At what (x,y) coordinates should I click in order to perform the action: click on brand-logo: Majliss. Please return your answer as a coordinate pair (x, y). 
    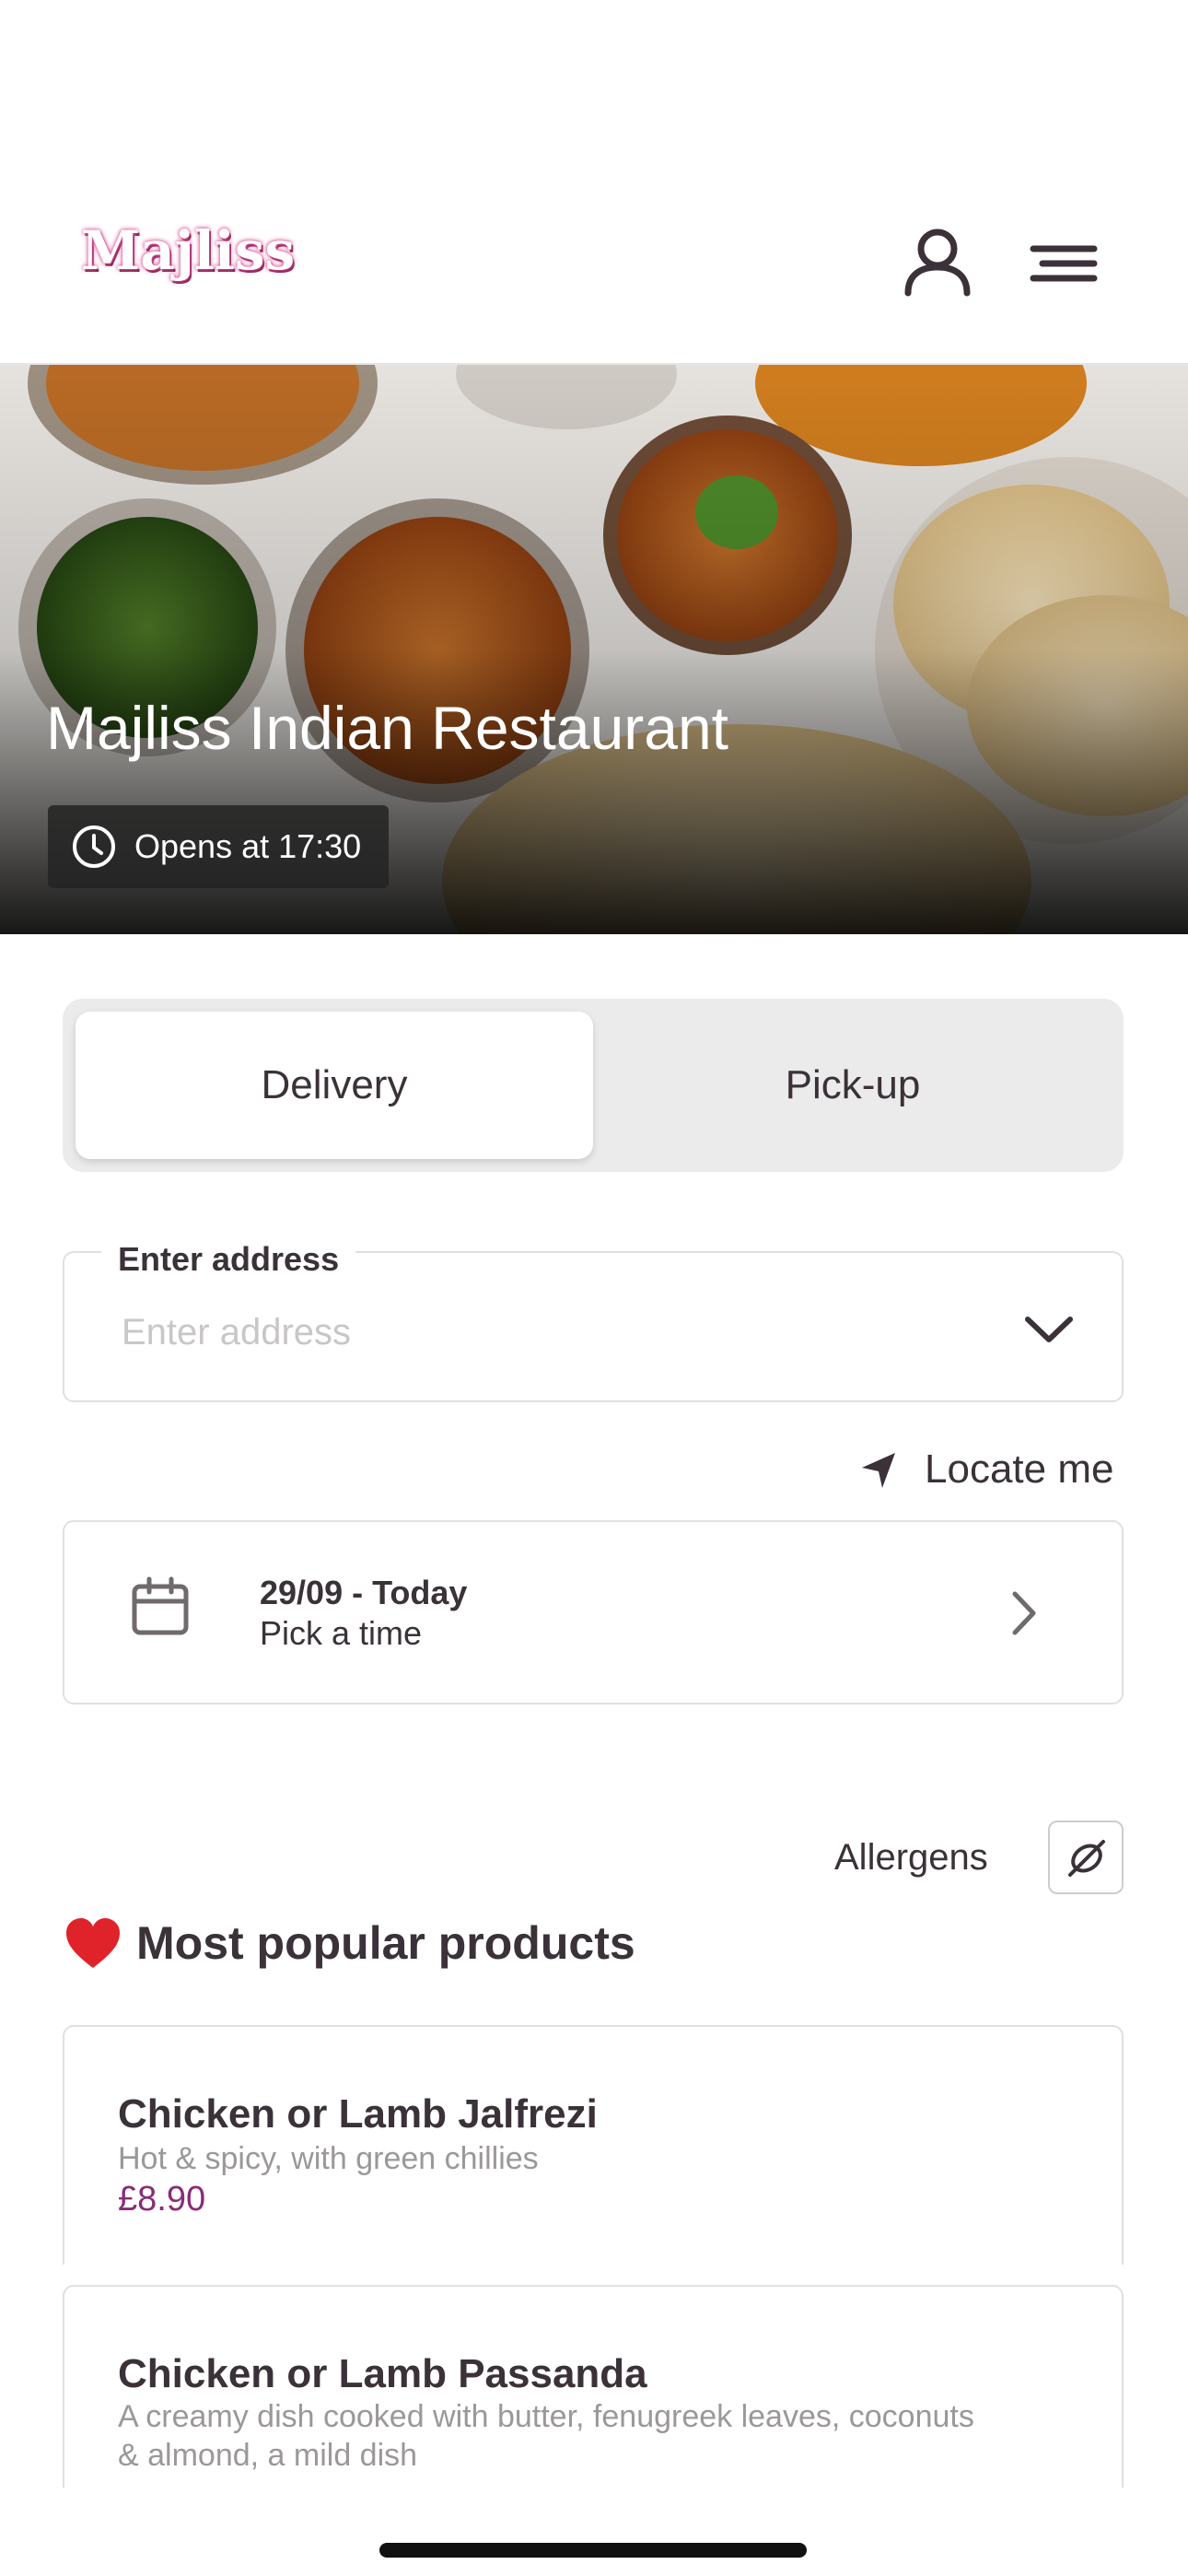
    Looking at the image, I should click on (188, 250).